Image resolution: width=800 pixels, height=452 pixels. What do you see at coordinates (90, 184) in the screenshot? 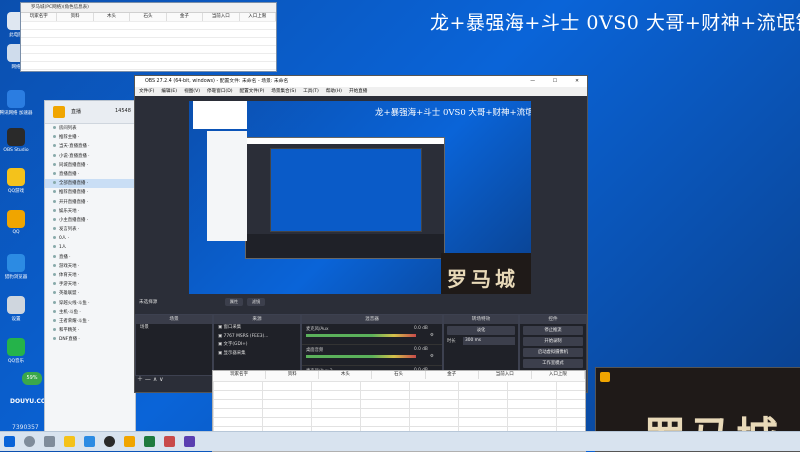
I see `sidebar-item: 全部直播直播 ·` at bounding box center [90, 184].